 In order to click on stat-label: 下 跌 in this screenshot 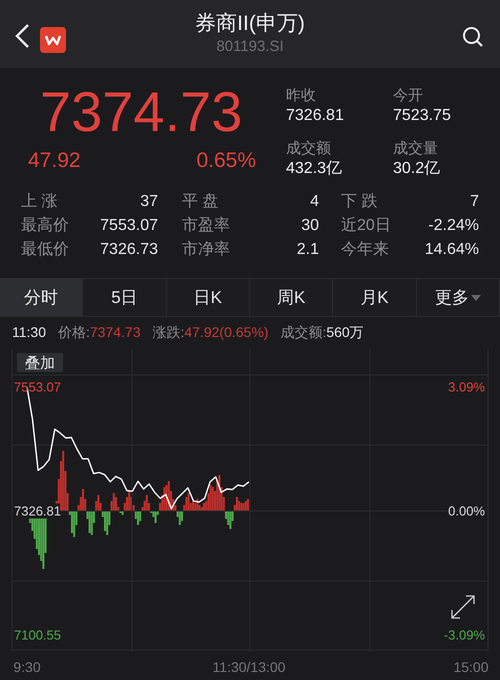, I will do `click(359, 202)`.